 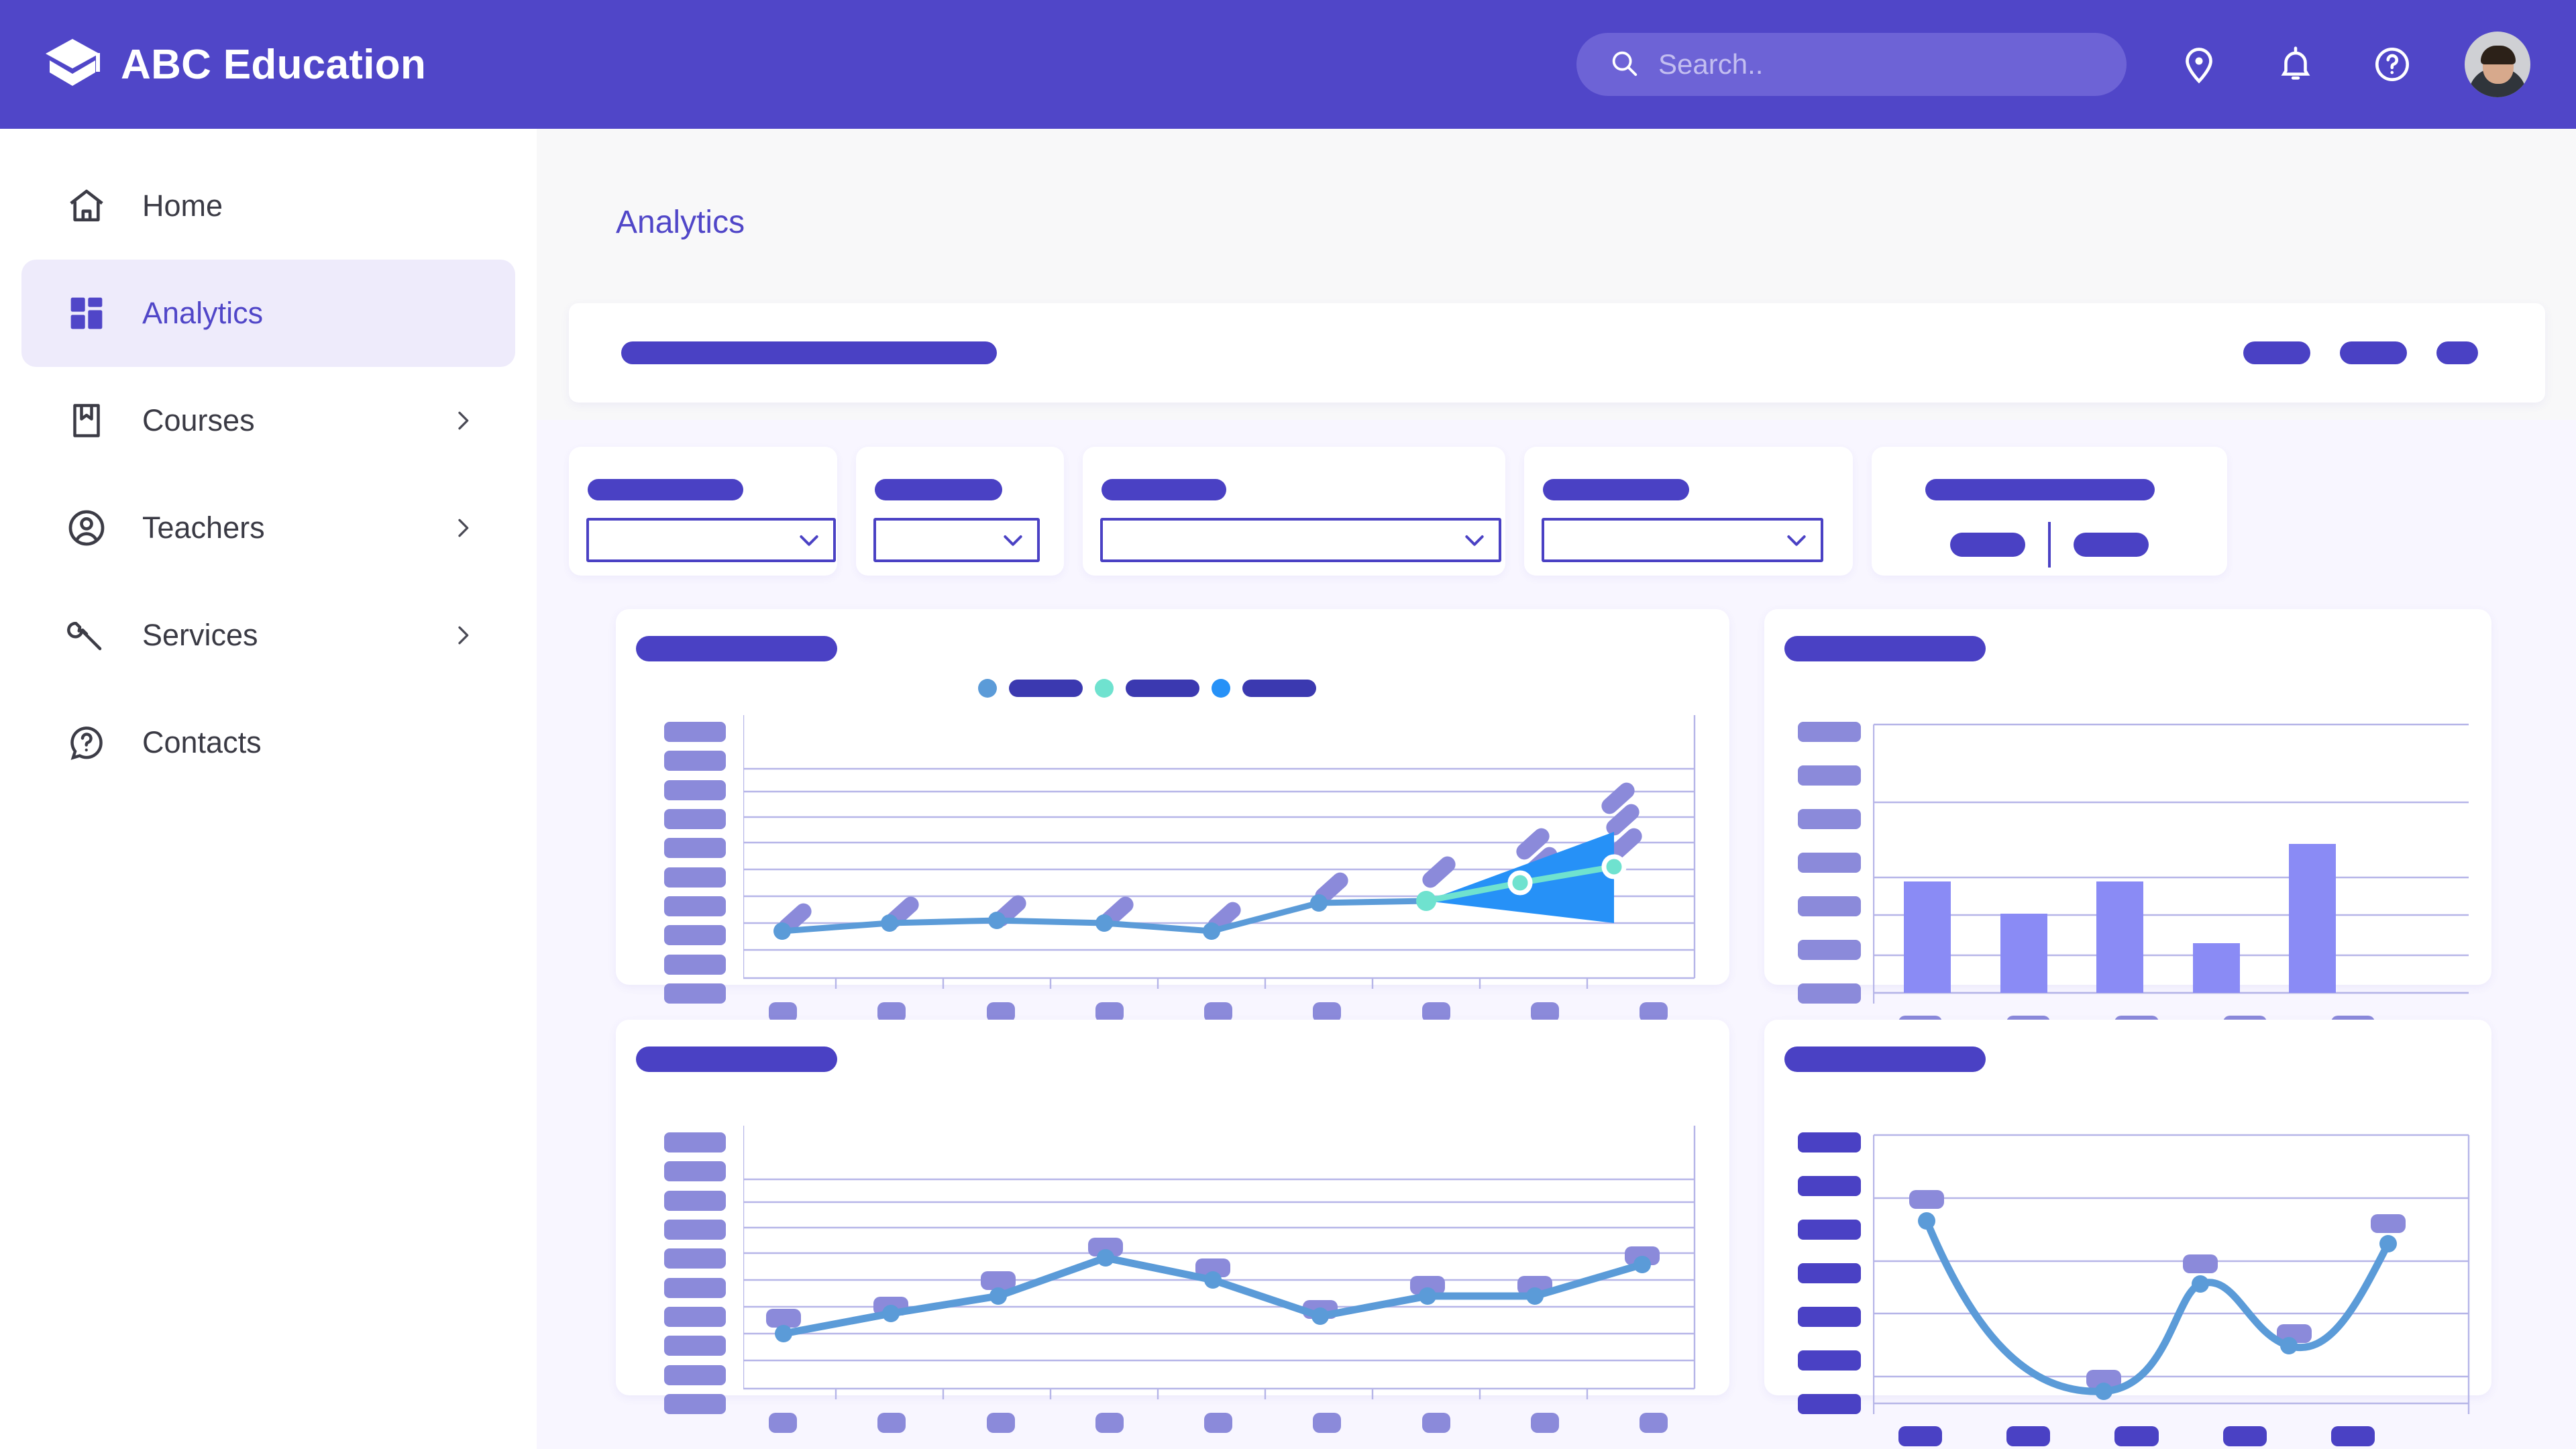 I want to click on sidebar-item-label: Courses, so click(x=198, y=420).